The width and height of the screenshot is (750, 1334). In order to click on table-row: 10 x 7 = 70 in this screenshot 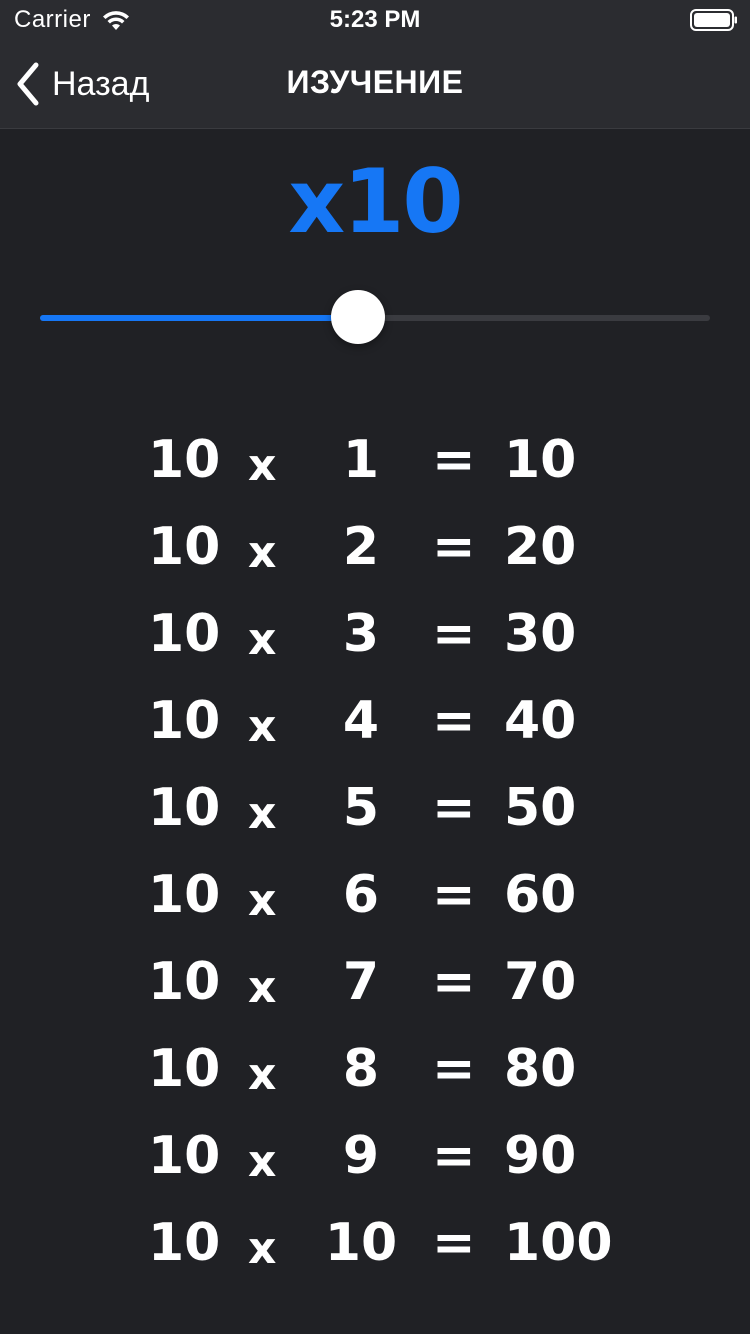, I will do `click(375, 981)`.